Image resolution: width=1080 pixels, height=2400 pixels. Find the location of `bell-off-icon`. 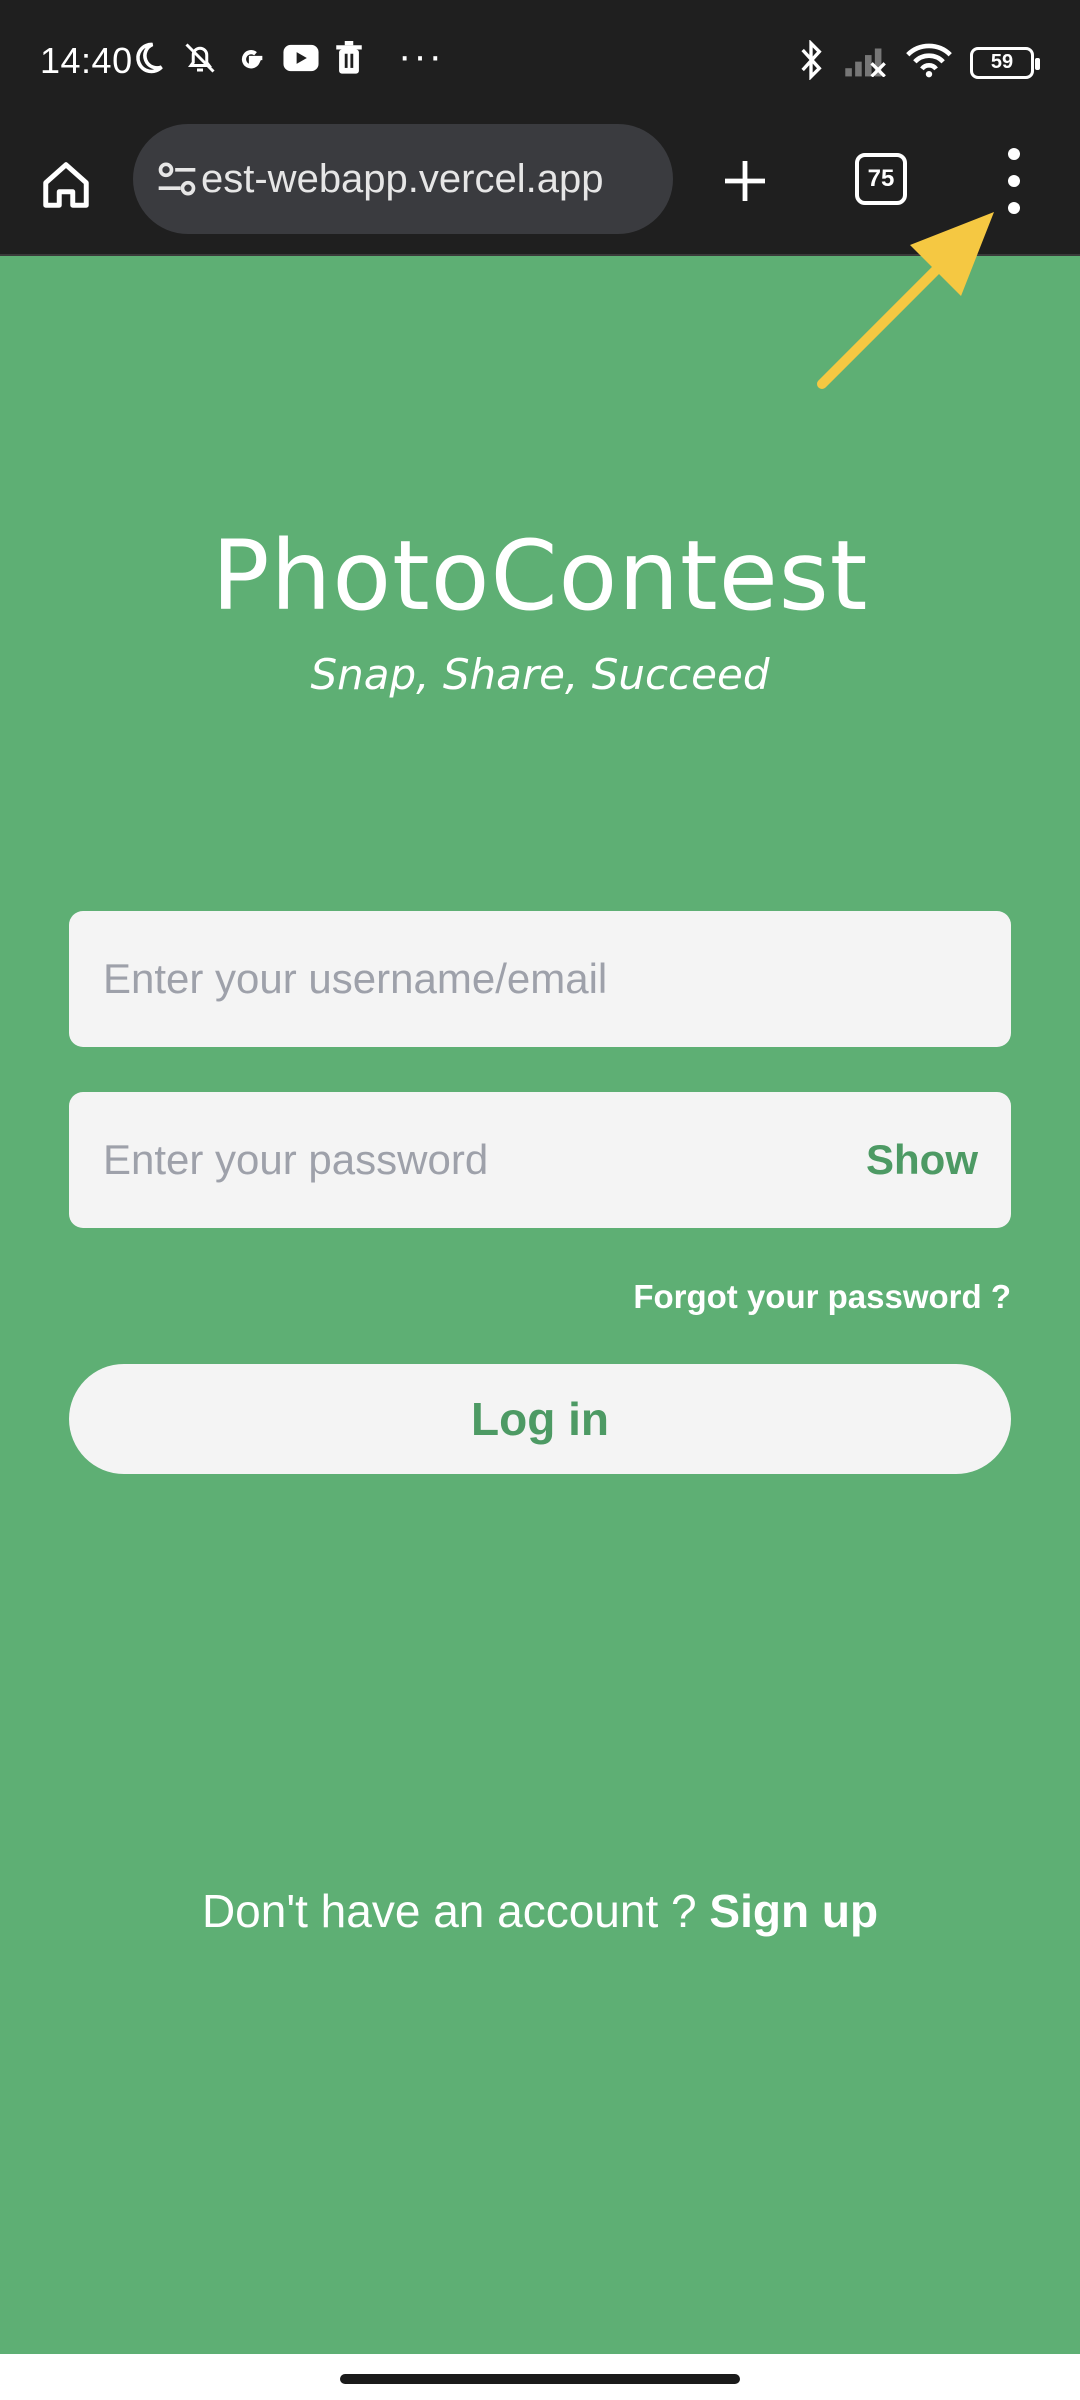

bell-off-icon is located at coordinates (200, 58).